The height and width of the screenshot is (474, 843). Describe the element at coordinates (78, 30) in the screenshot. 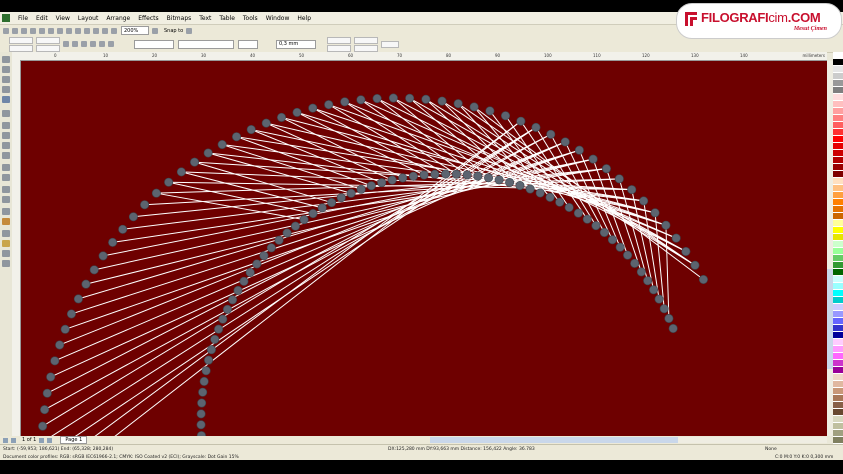

I see `redo-icon` at that location.